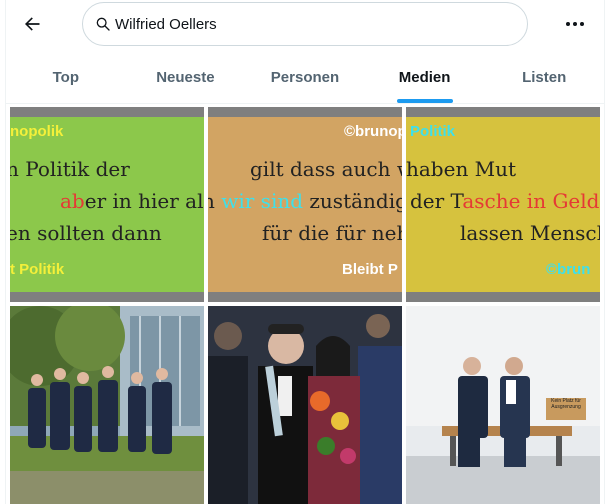 This screenshot has width=611, height=504. I want to click on back-button, so click(32, 24).